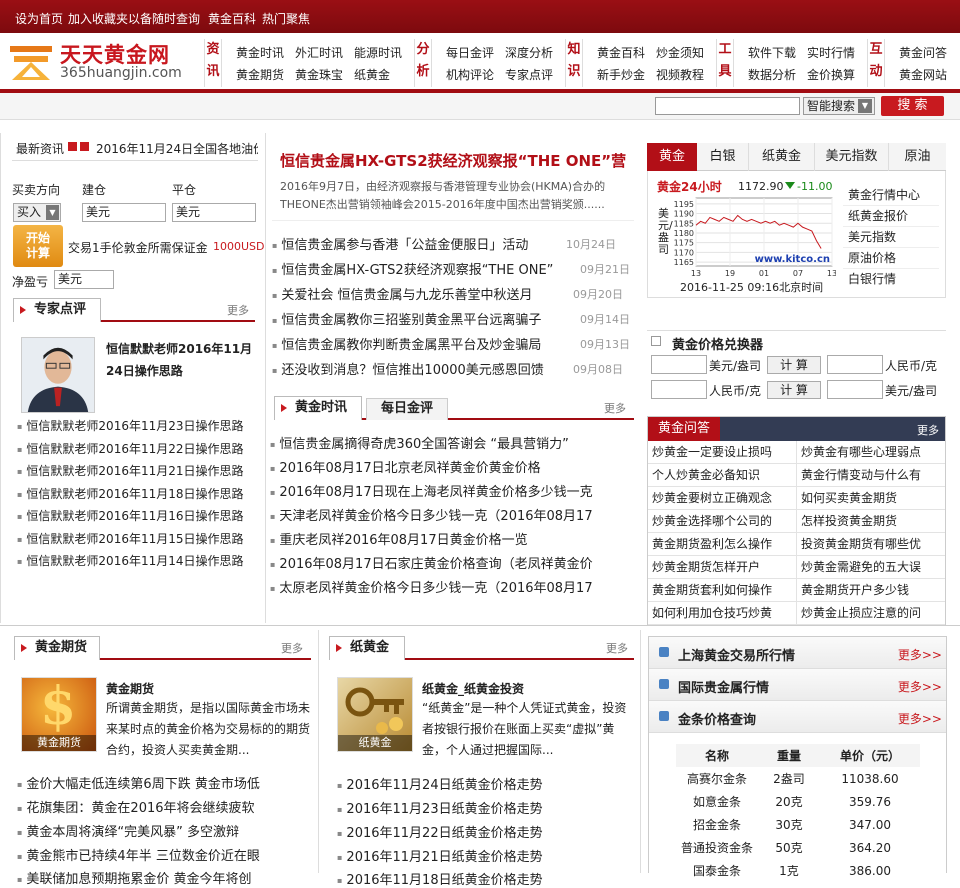  What do you see at coordinates (238, 310) in the screenshot?
I see `expert-more-link: 更多` at bounding box center [238, 310].